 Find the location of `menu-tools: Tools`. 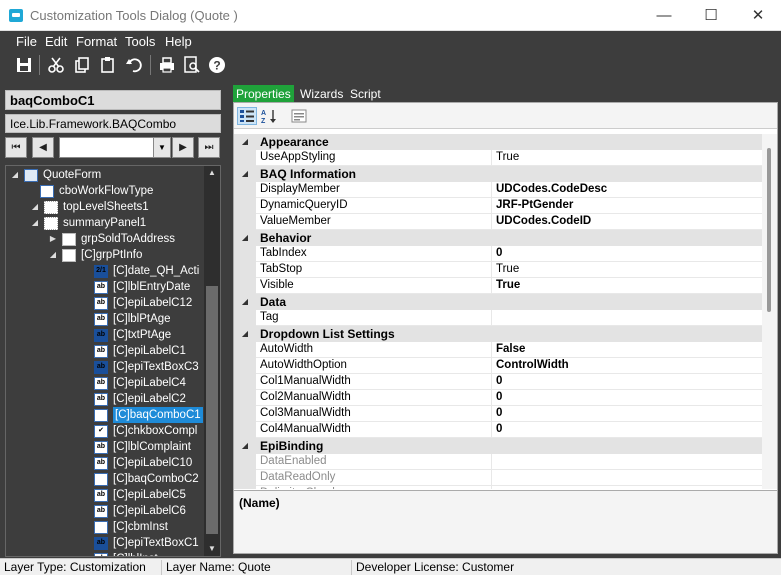

menu-tools: Tools is located at coordinates (140, 41).